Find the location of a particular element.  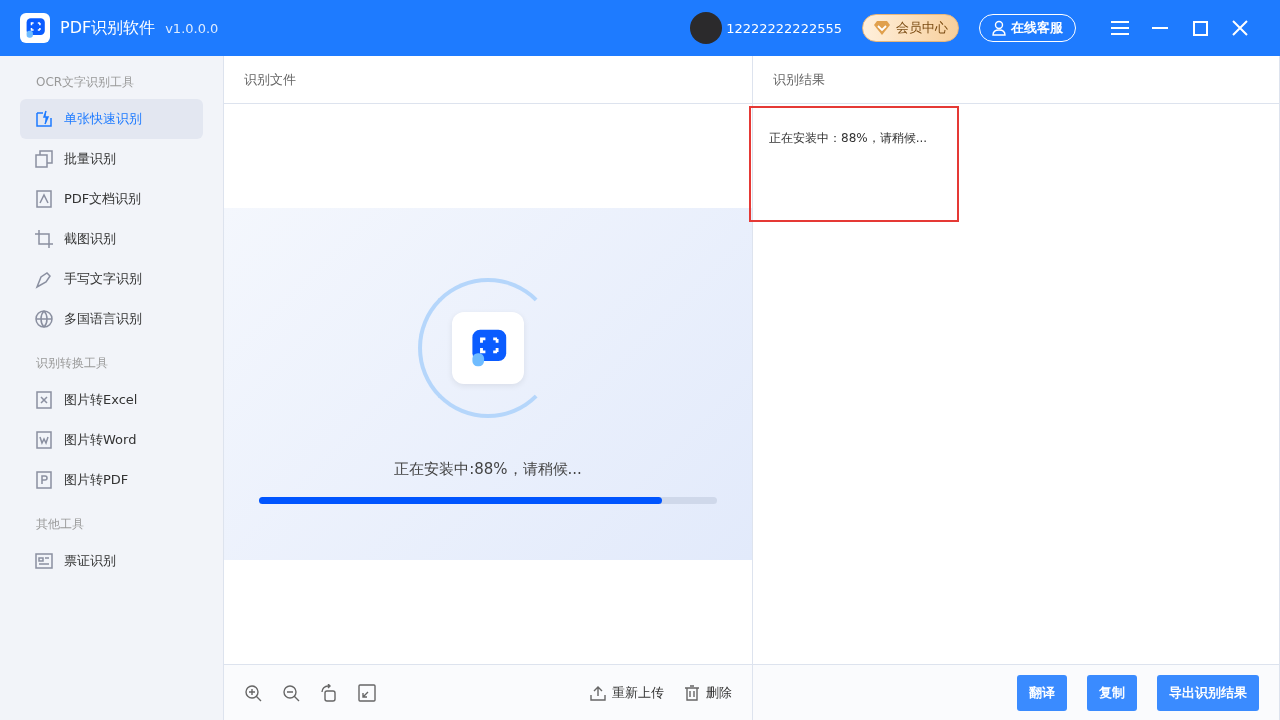

sidebar-item-label: PDF文档识别 is located at coordinates (103, 199).